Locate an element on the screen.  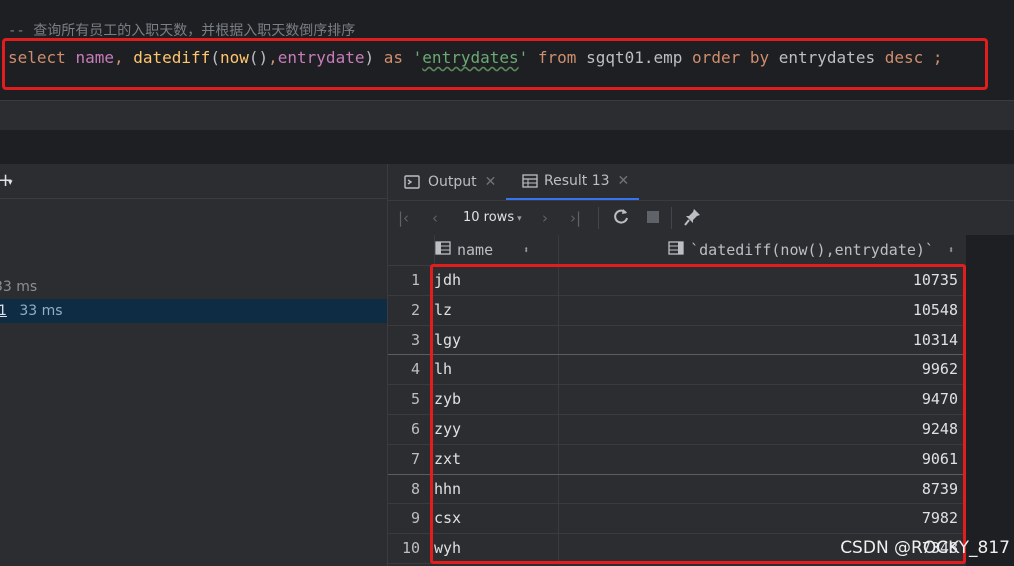
refresh-icon is located at coordinates (621, 218).